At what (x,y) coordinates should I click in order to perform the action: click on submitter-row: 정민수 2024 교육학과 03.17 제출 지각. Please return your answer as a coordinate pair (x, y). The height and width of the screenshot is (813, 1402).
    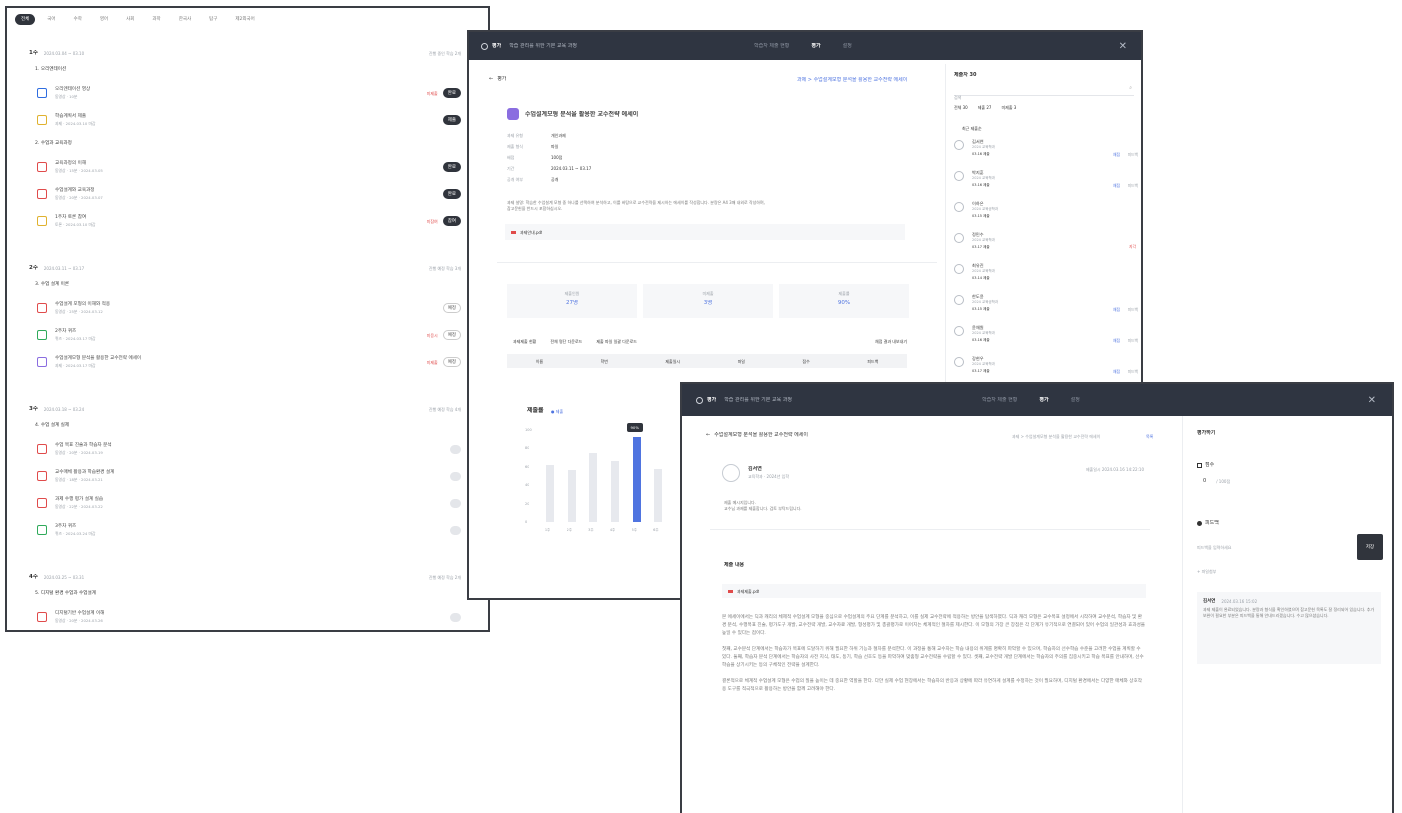
    Looking at the image, I should click on (1046, 246).